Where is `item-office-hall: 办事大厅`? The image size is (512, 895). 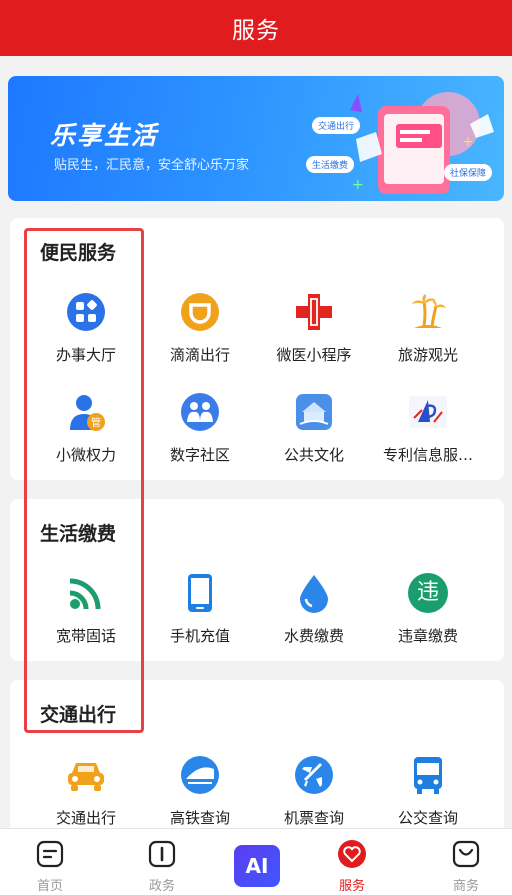 item-office-hall: 办事大厅 is located at coordinates (86, 328).